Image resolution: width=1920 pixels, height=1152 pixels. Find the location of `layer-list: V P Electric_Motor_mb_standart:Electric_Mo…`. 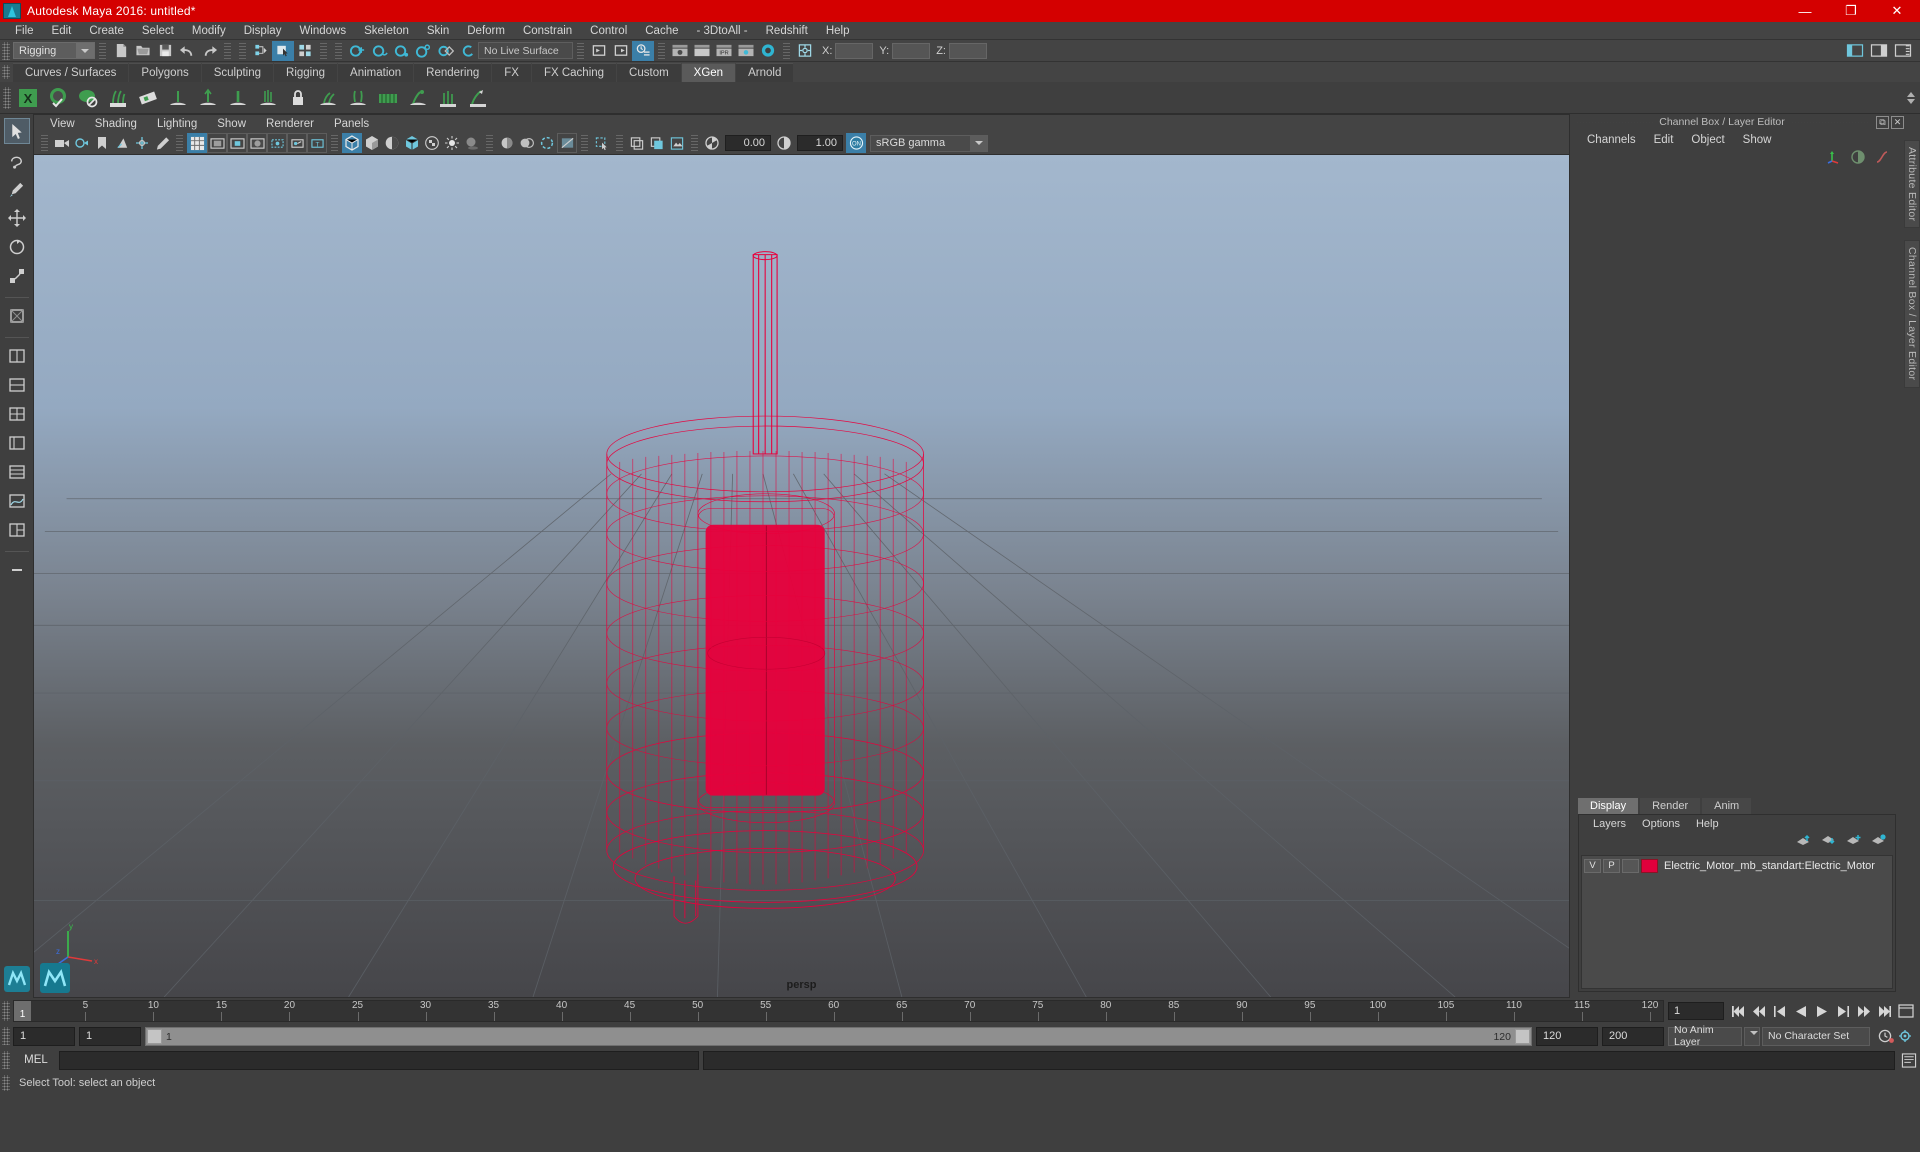

layer-list: V P Electric_Motor_mb_standart:Electric_Mo… is located at coordinates (1737, 922).